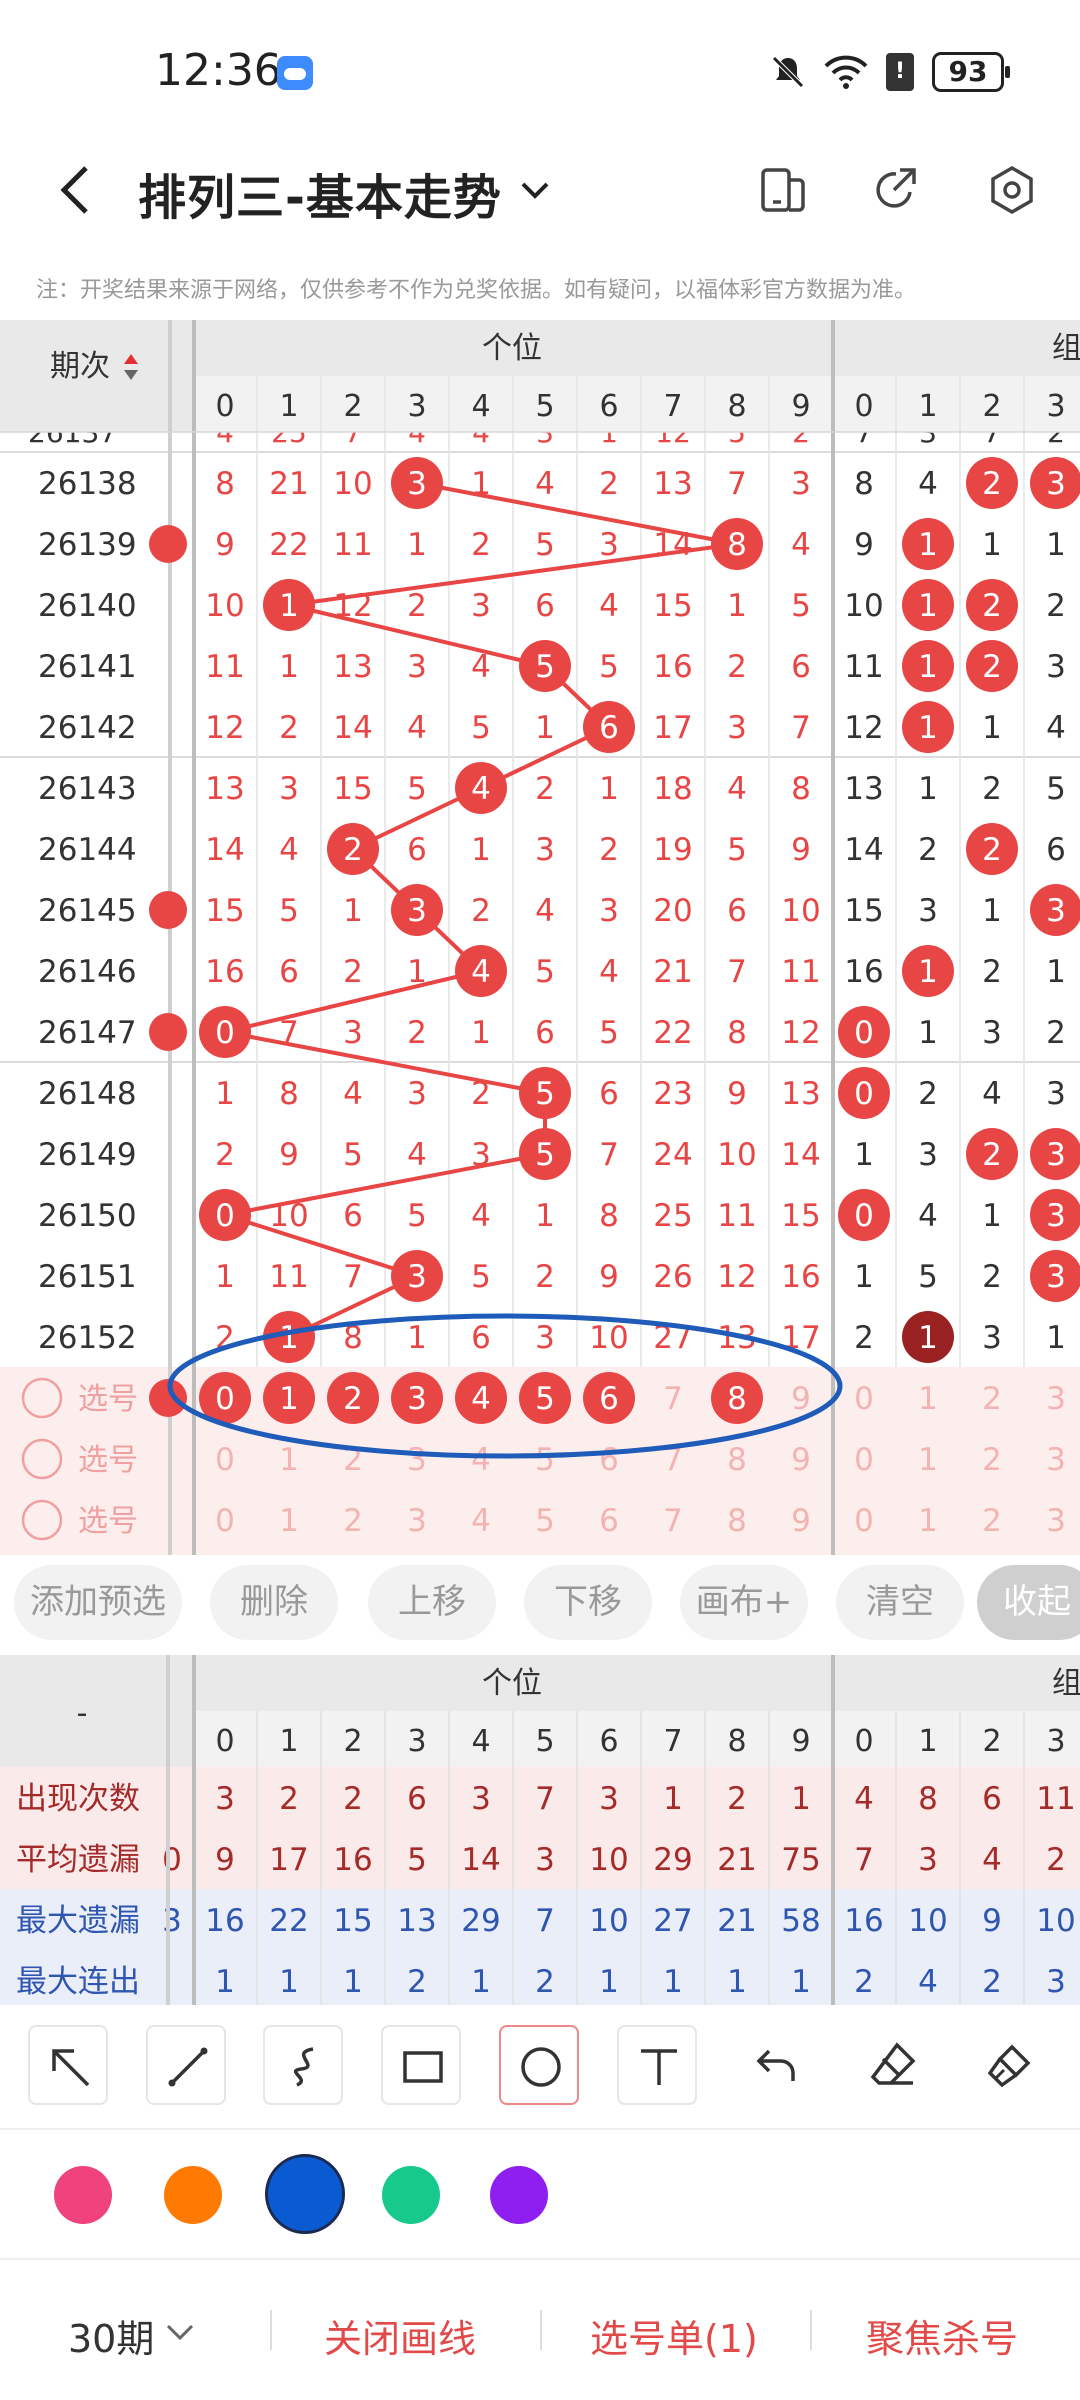 The image size is (1080, 2400). I want to click on hit-number: 3, so click(1056, 1216).